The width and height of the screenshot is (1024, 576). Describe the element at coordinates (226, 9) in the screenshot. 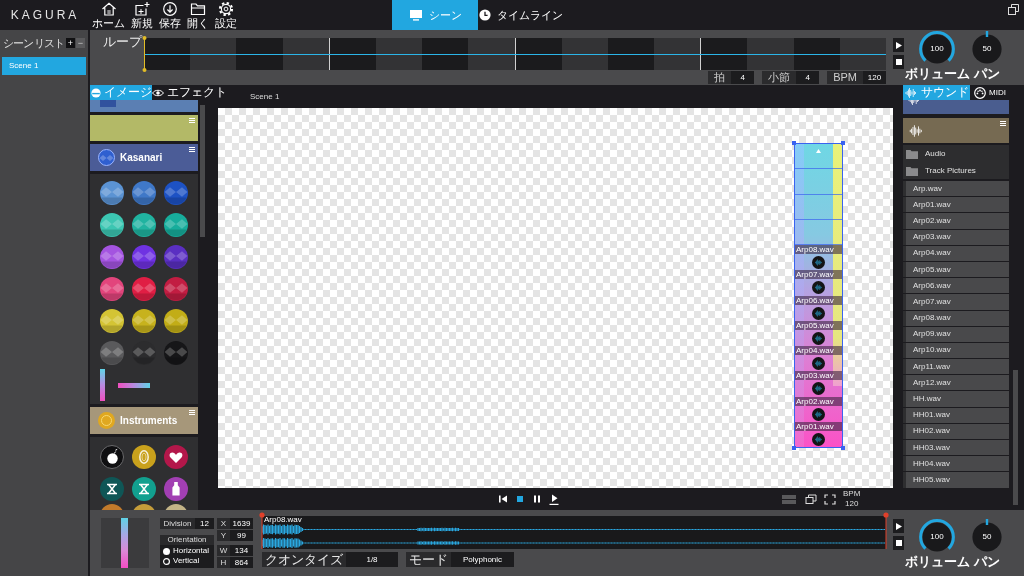

I see `gear-icon` at that location.